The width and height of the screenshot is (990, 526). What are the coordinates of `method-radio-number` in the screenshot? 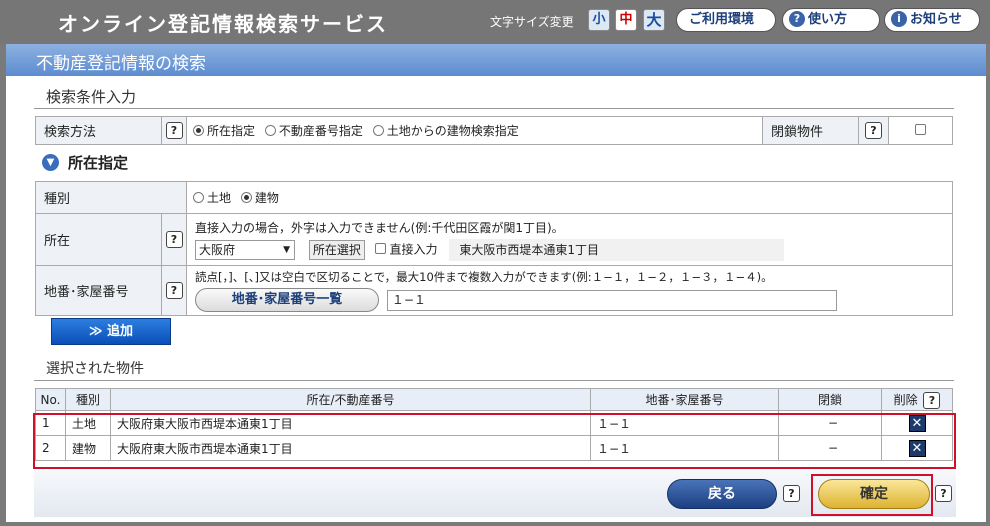 It's located at (270, 130).